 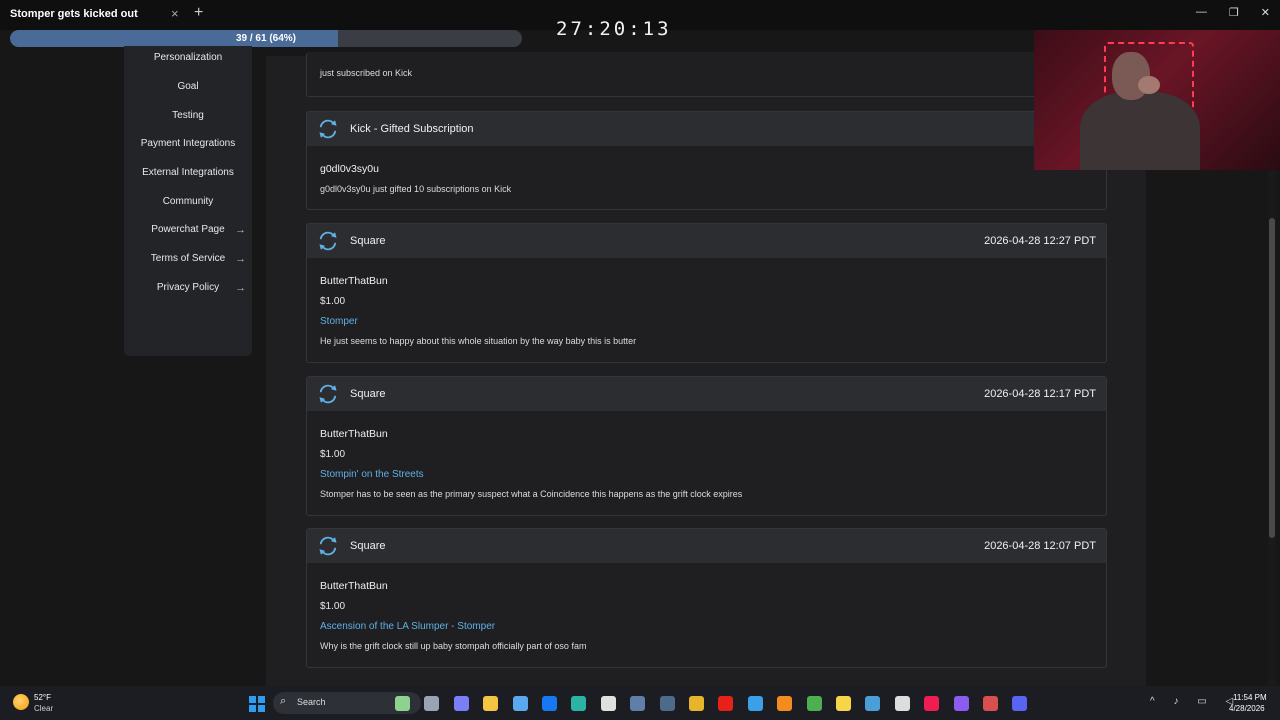 I want to click on sidebar-item-terms-of-service: Terms of Service →, so click(x=188, y=259).